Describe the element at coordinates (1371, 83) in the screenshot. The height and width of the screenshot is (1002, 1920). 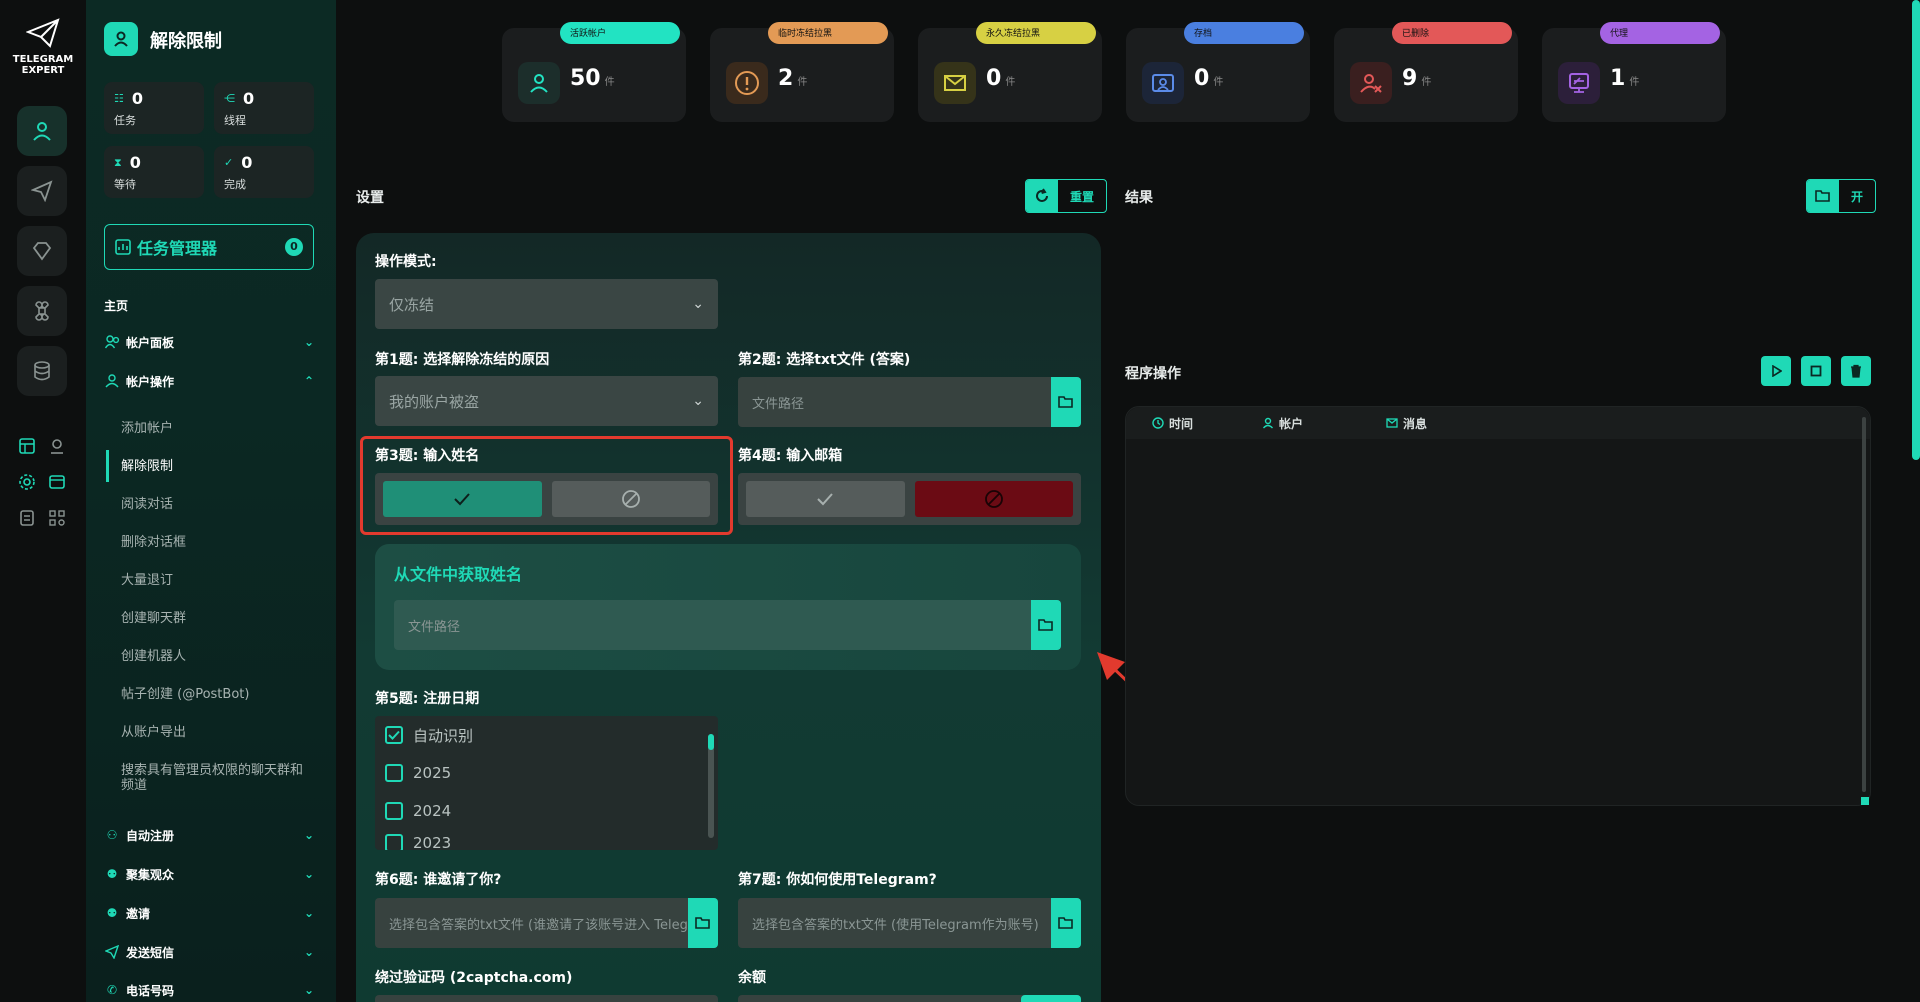
I see `user-x-icon` at that location.